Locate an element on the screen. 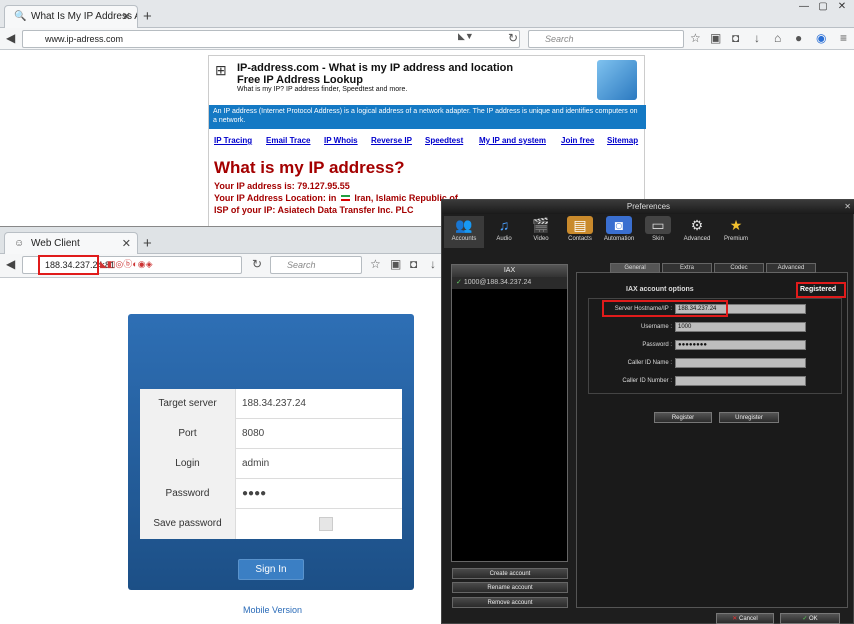  mobile-version-link: Mobile Version is located at coordinates (272, 610).